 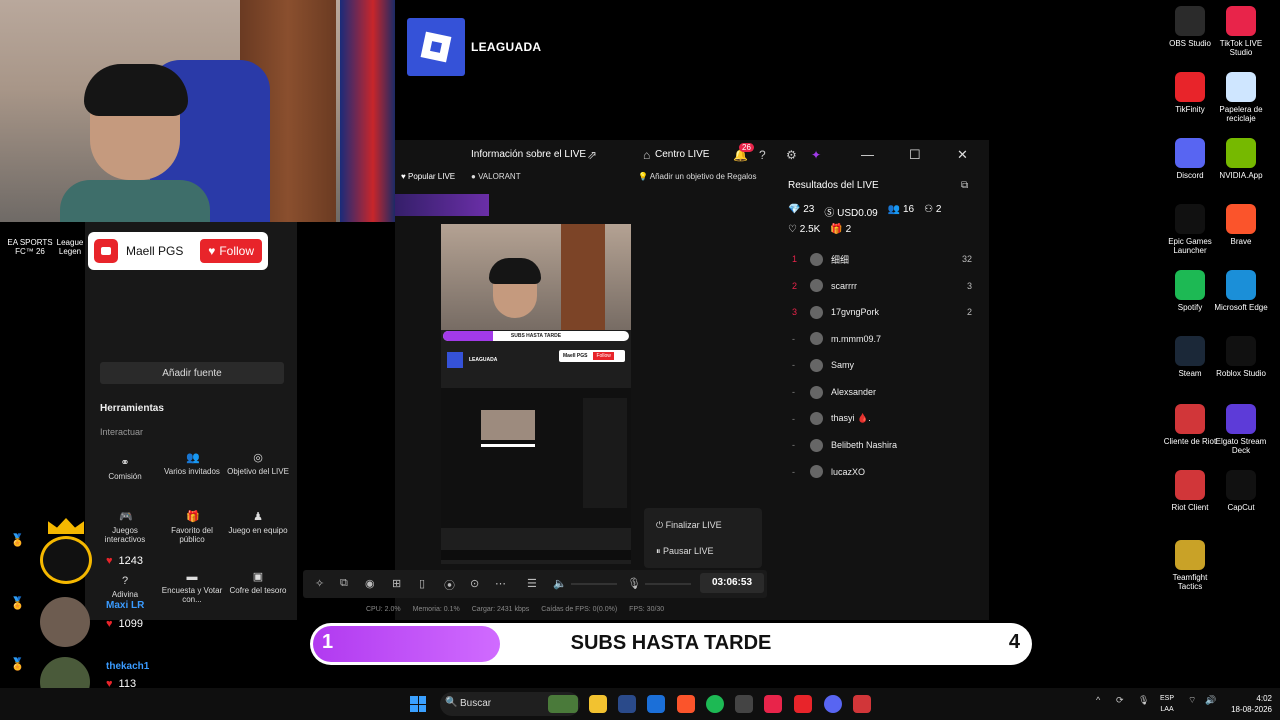 What do you see at coordinates (258, 524) in the screenshot?
I see `tool-juego-equipo: ♟ Juego en equipo` at bounding box center [258, 524].